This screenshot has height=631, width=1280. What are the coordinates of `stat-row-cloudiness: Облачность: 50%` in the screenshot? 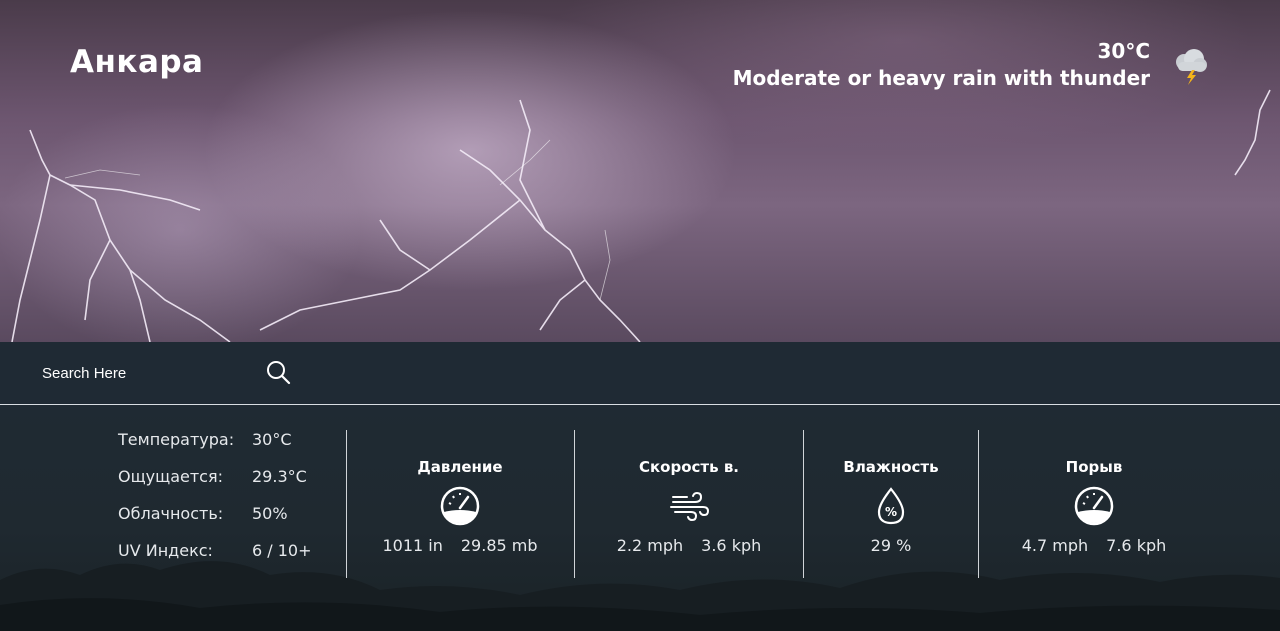 It's located at (215, 522).